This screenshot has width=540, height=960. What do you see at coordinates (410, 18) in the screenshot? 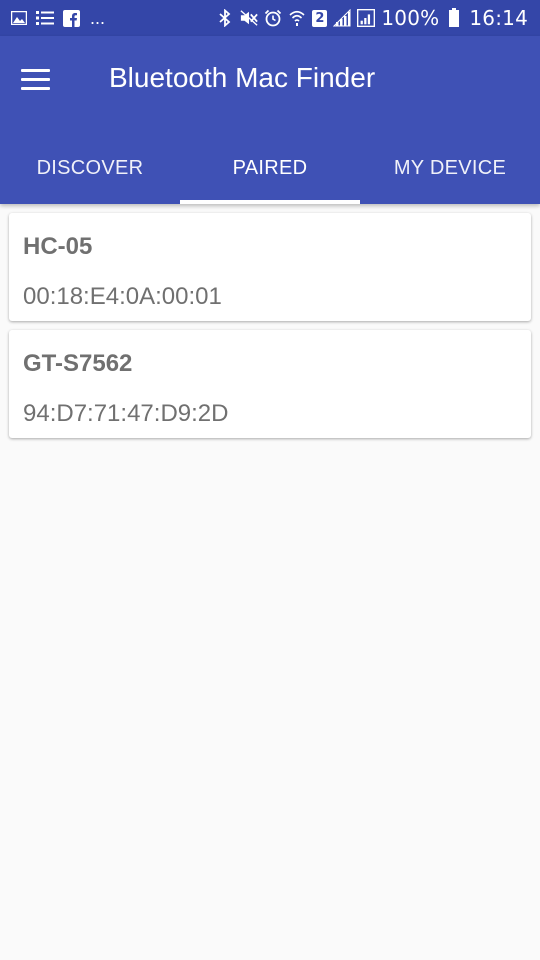
I see `battery-percent: 100%` at bounding box center [410, 18].